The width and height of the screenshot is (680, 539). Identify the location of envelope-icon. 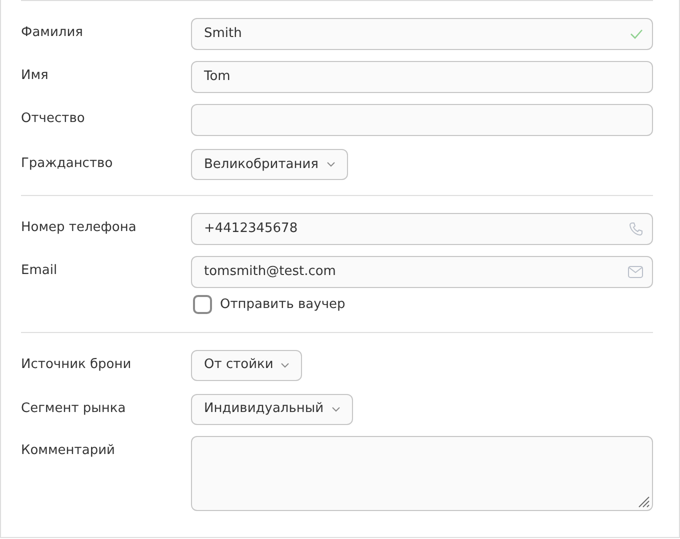
(635, 272).